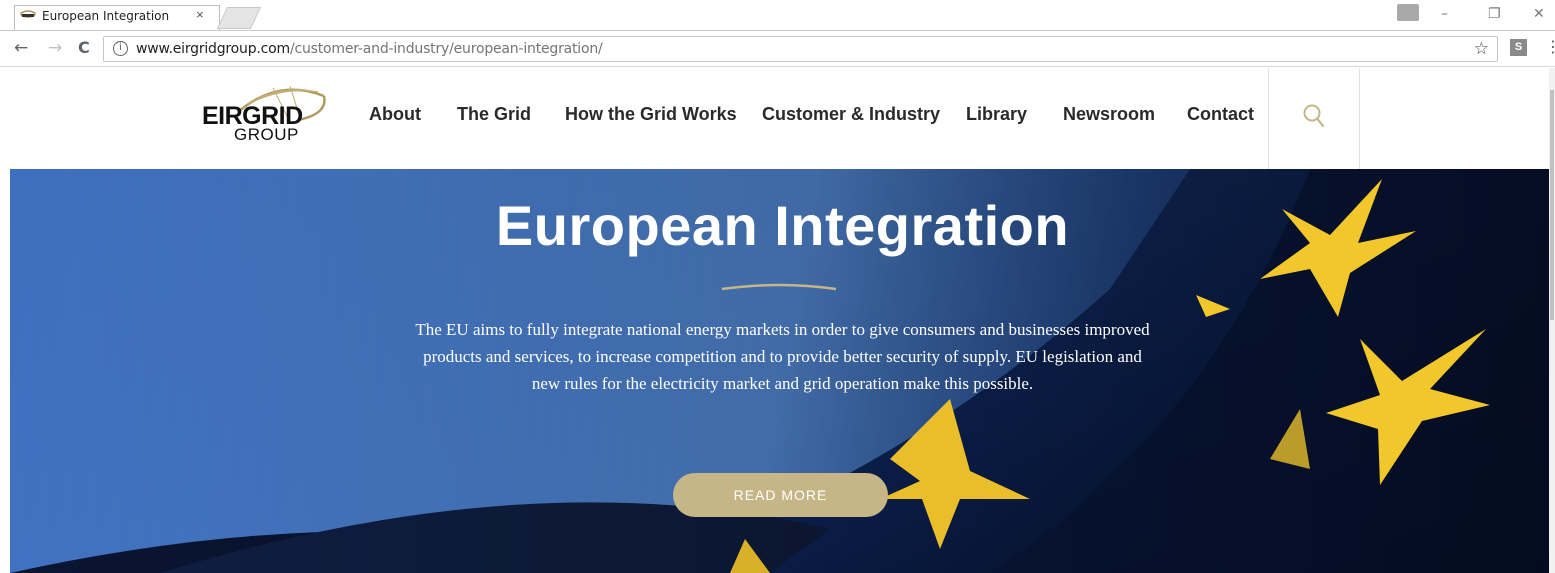  I want to click on extension-icon: S, so click(1518, 47).